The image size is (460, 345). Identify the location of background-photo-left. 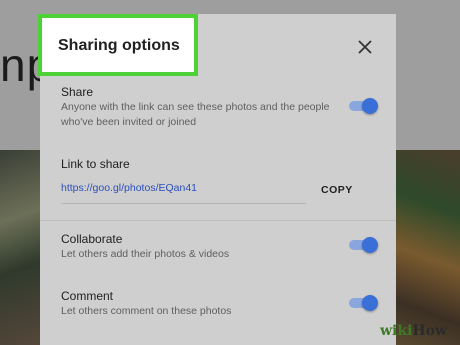
(20, 247).